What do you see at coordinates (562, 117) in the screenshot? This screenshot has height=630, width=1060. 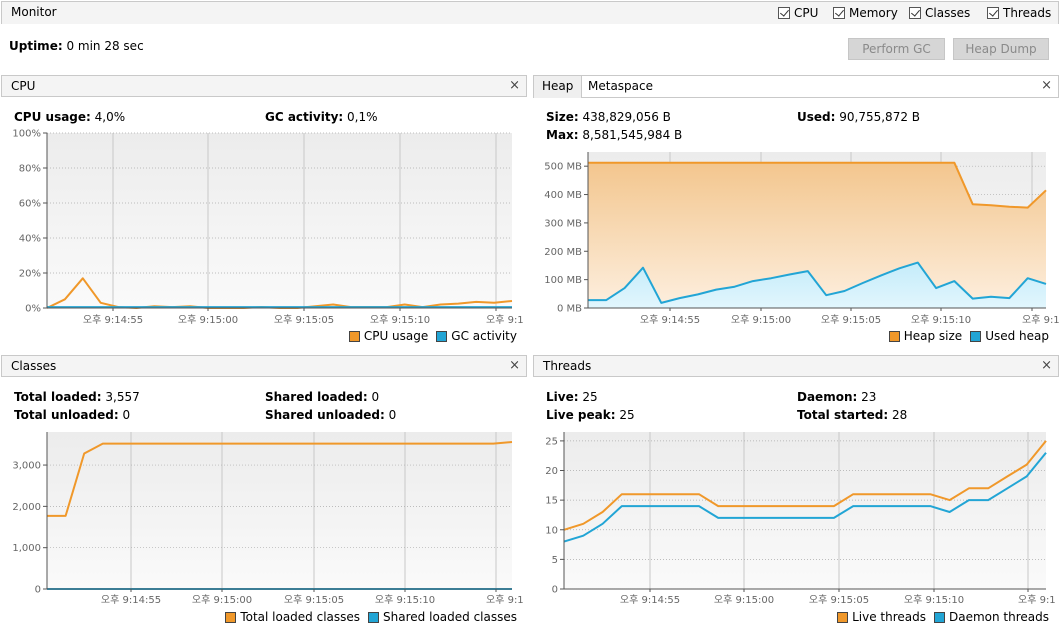 I see `heap-size-label: Size:` at bounding box center [562, 117].